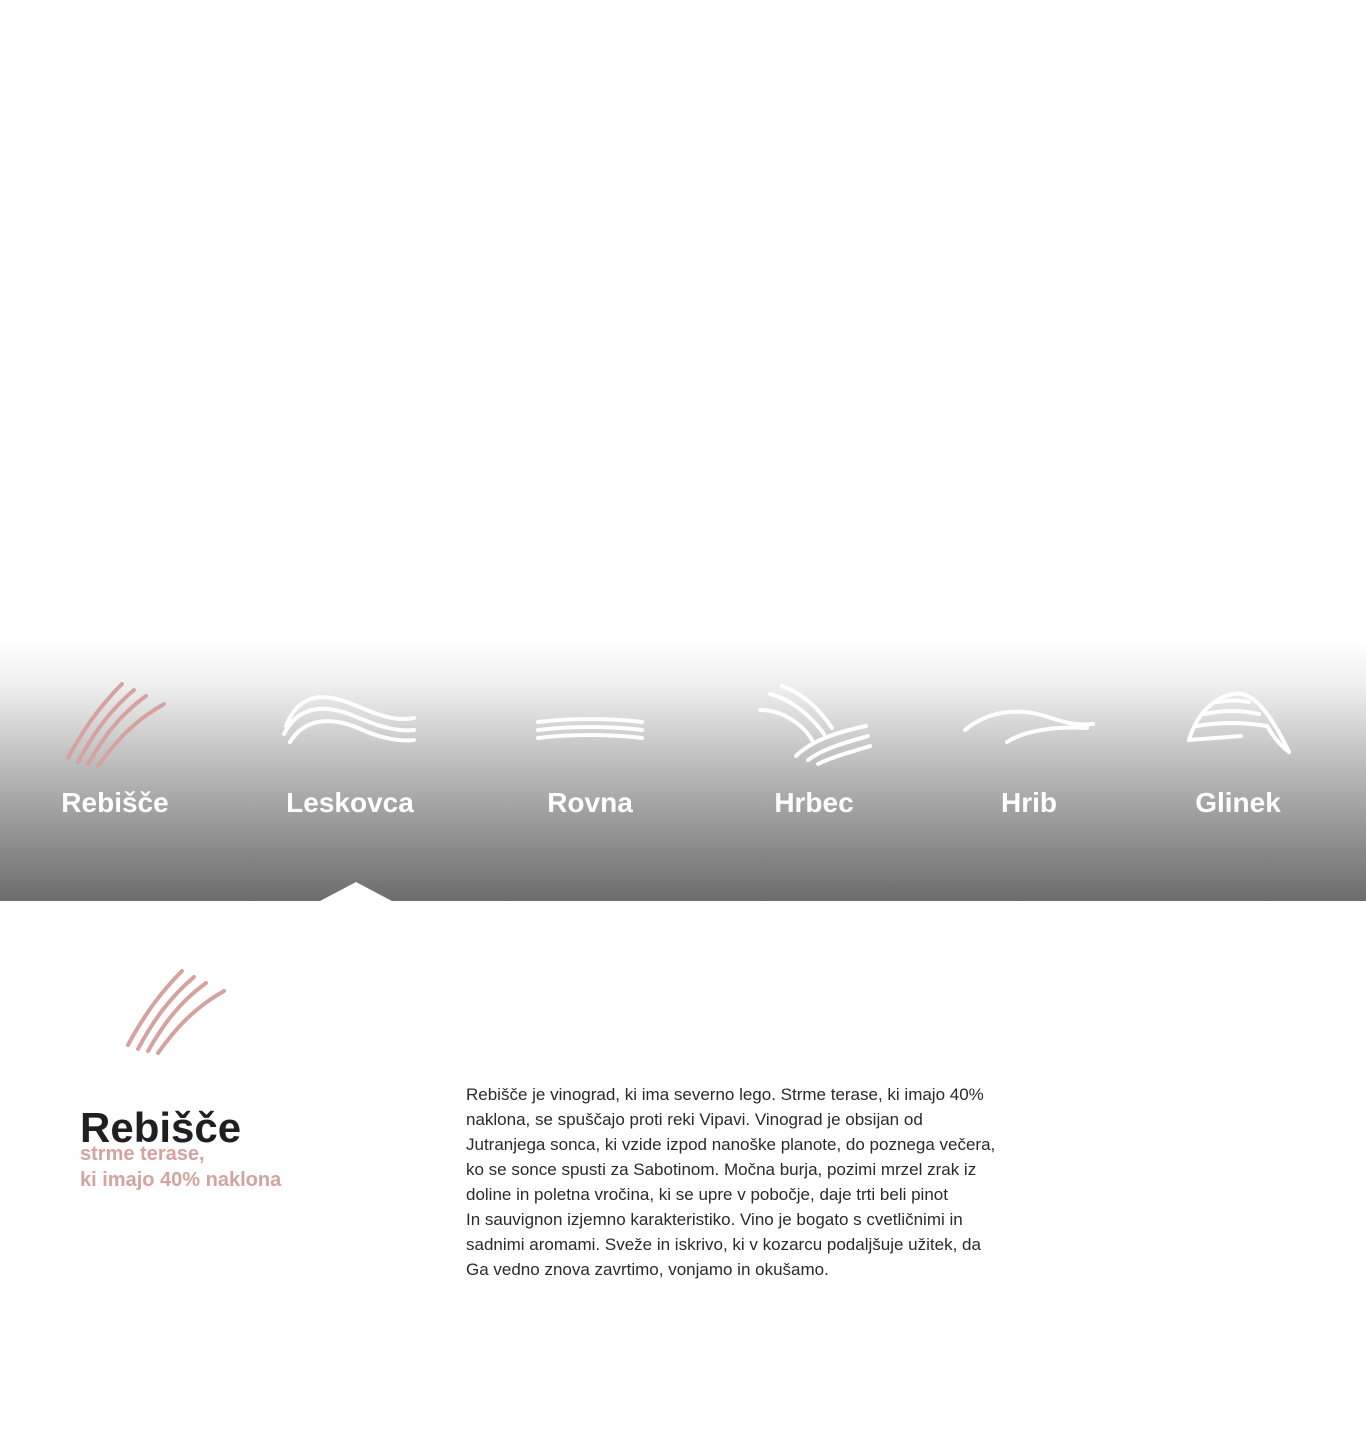 The image size is (1366, 1430). Describe the element at coordinates (115, 802) in the screenshot. I see `tab-label: Rebišče` at that location.